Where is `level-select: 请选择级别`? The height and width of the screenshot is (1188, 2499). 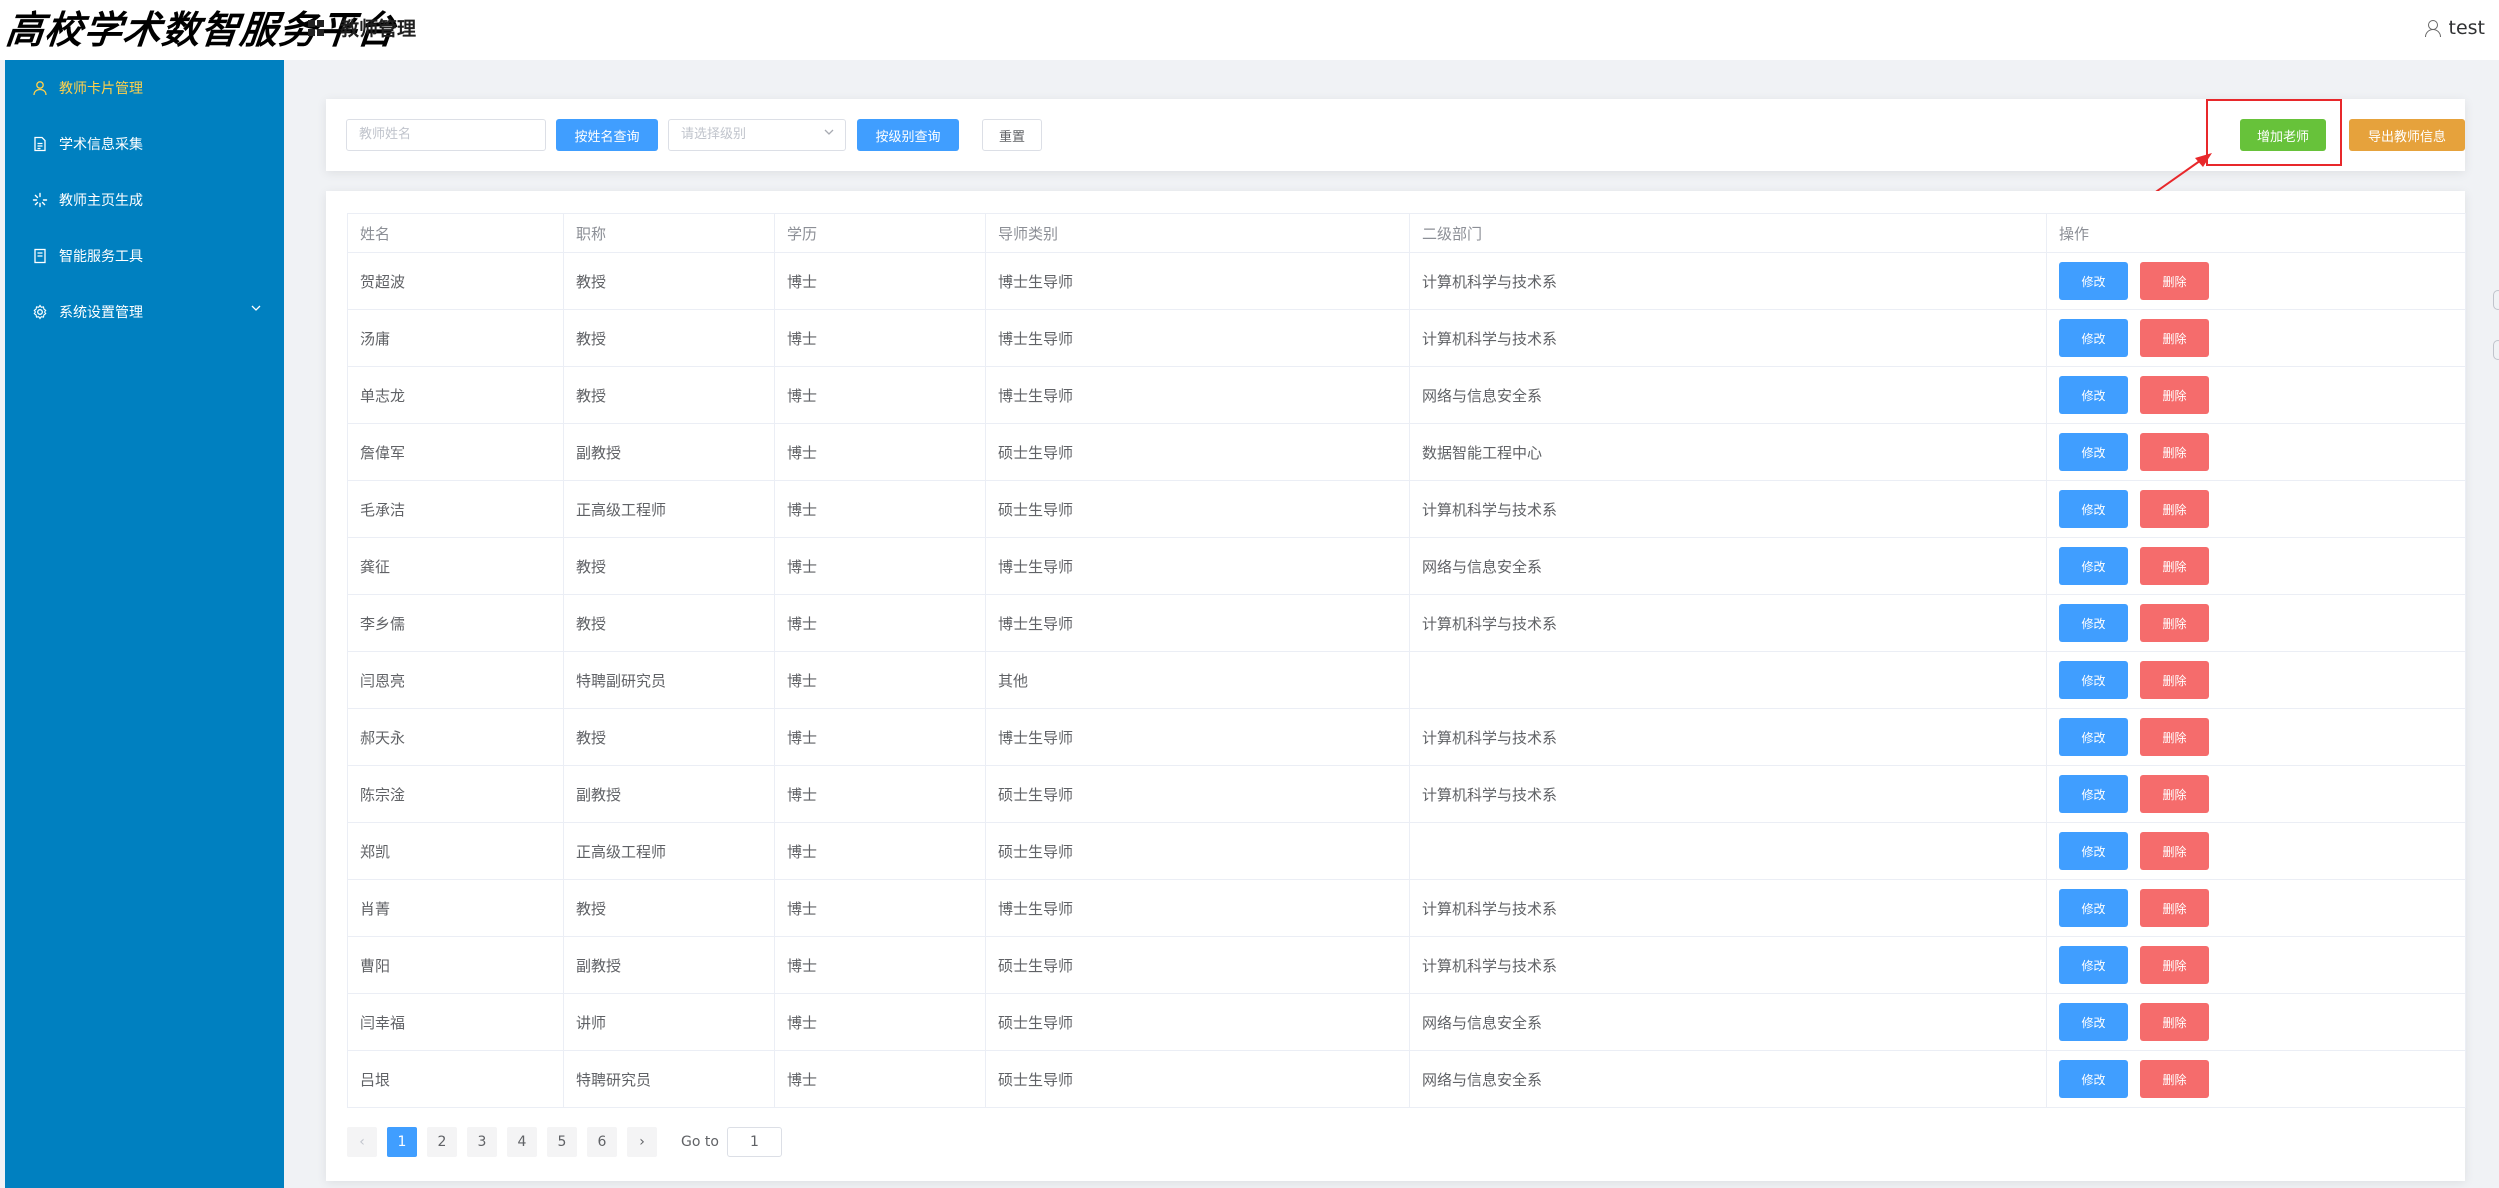 level-select: 请选择级别 is located at coordinates (757, 135).